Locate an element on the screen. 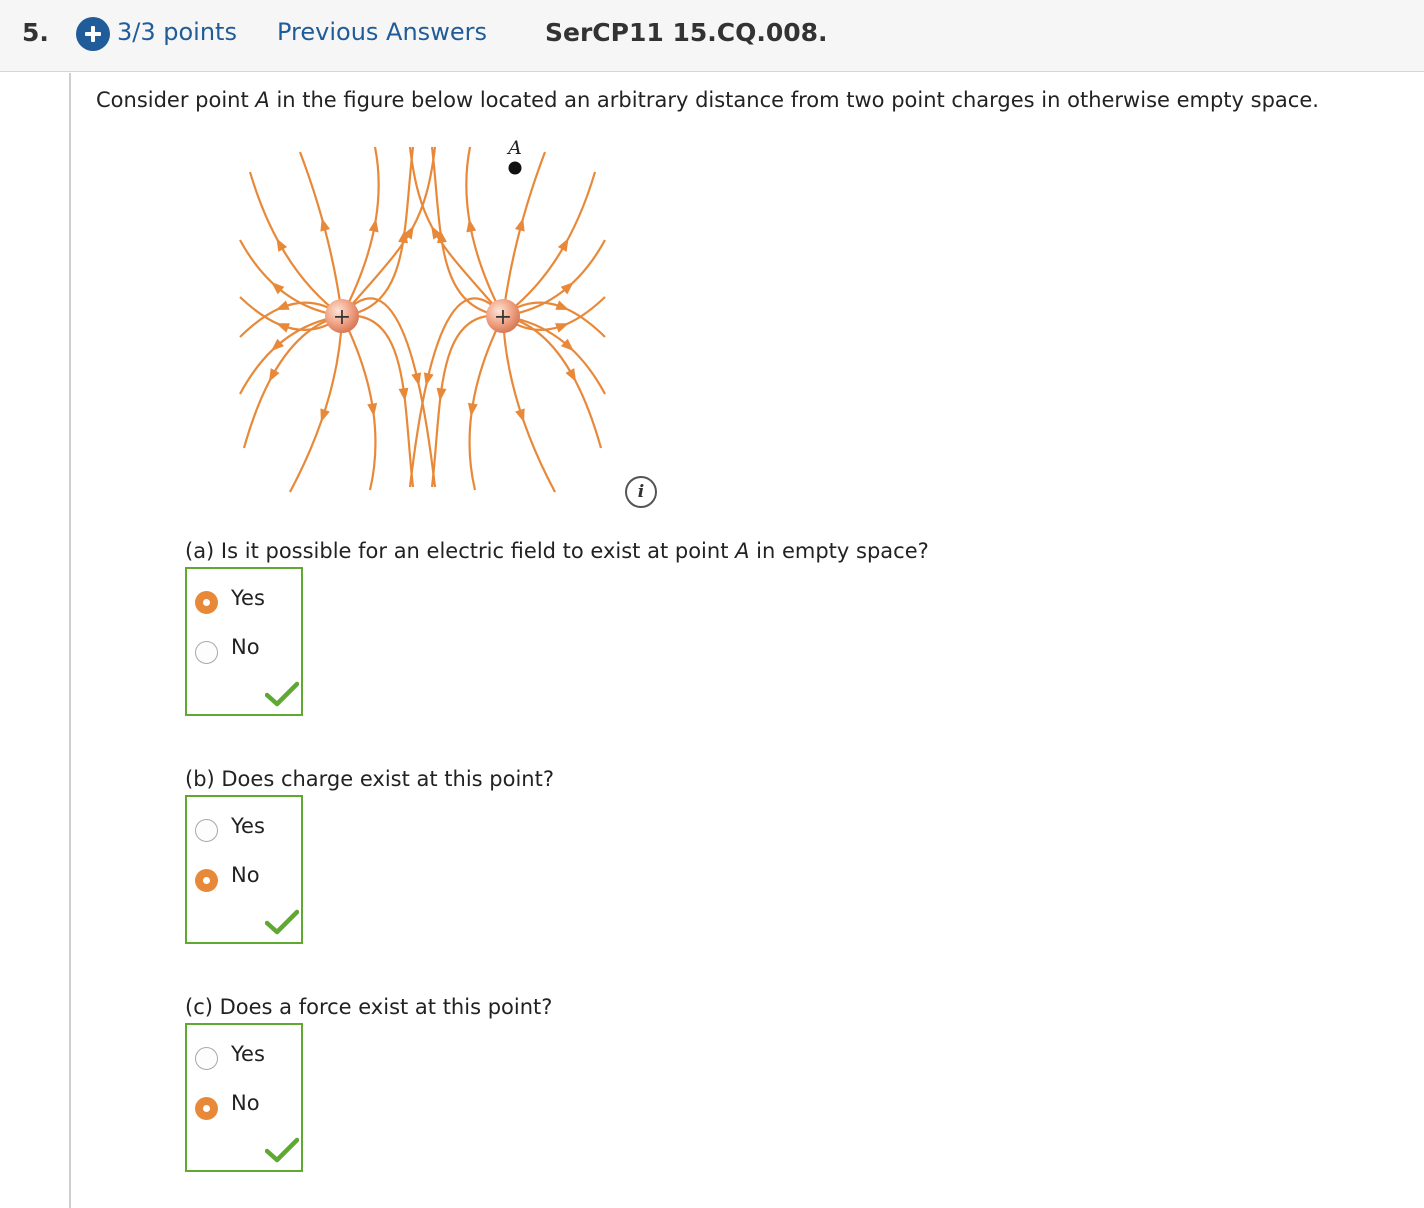 This screenshot has height=1208, width=1424. prompt-point-label: A is located at coordinates (262, 100).